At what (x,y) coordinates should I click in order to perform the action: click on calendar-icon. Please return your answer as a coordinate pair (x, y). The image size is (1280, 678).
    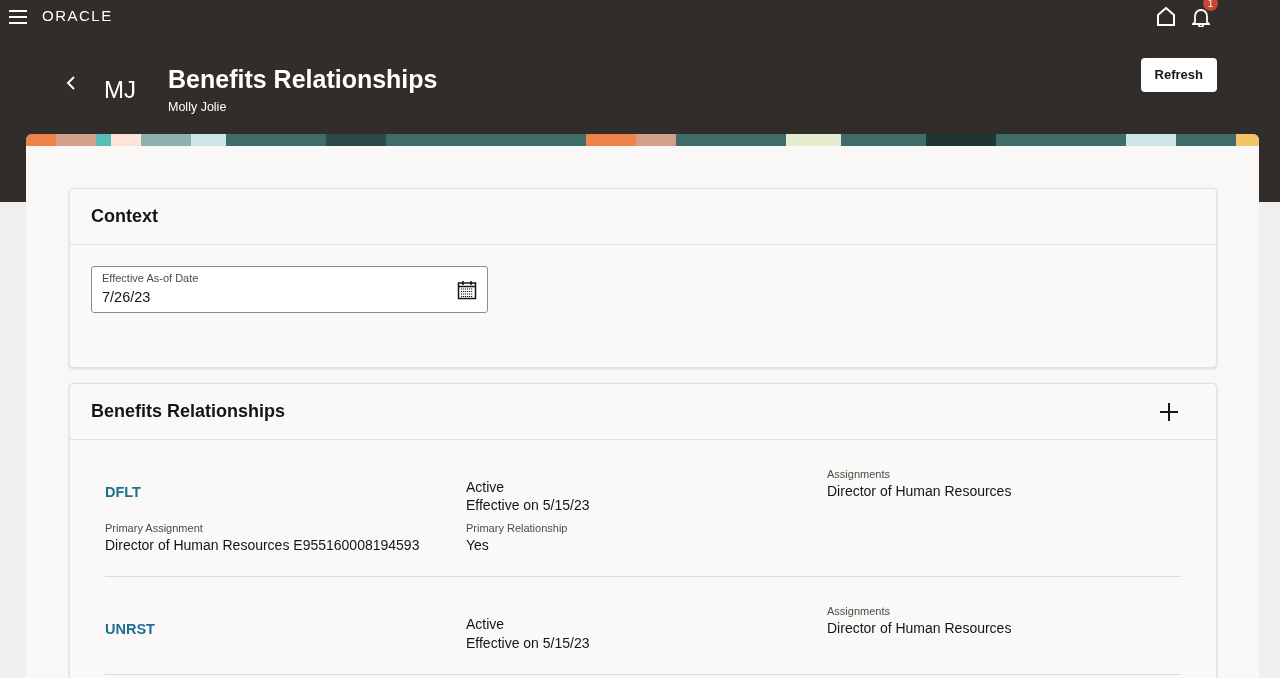
    Looking at the image, I should click on (467, 289).